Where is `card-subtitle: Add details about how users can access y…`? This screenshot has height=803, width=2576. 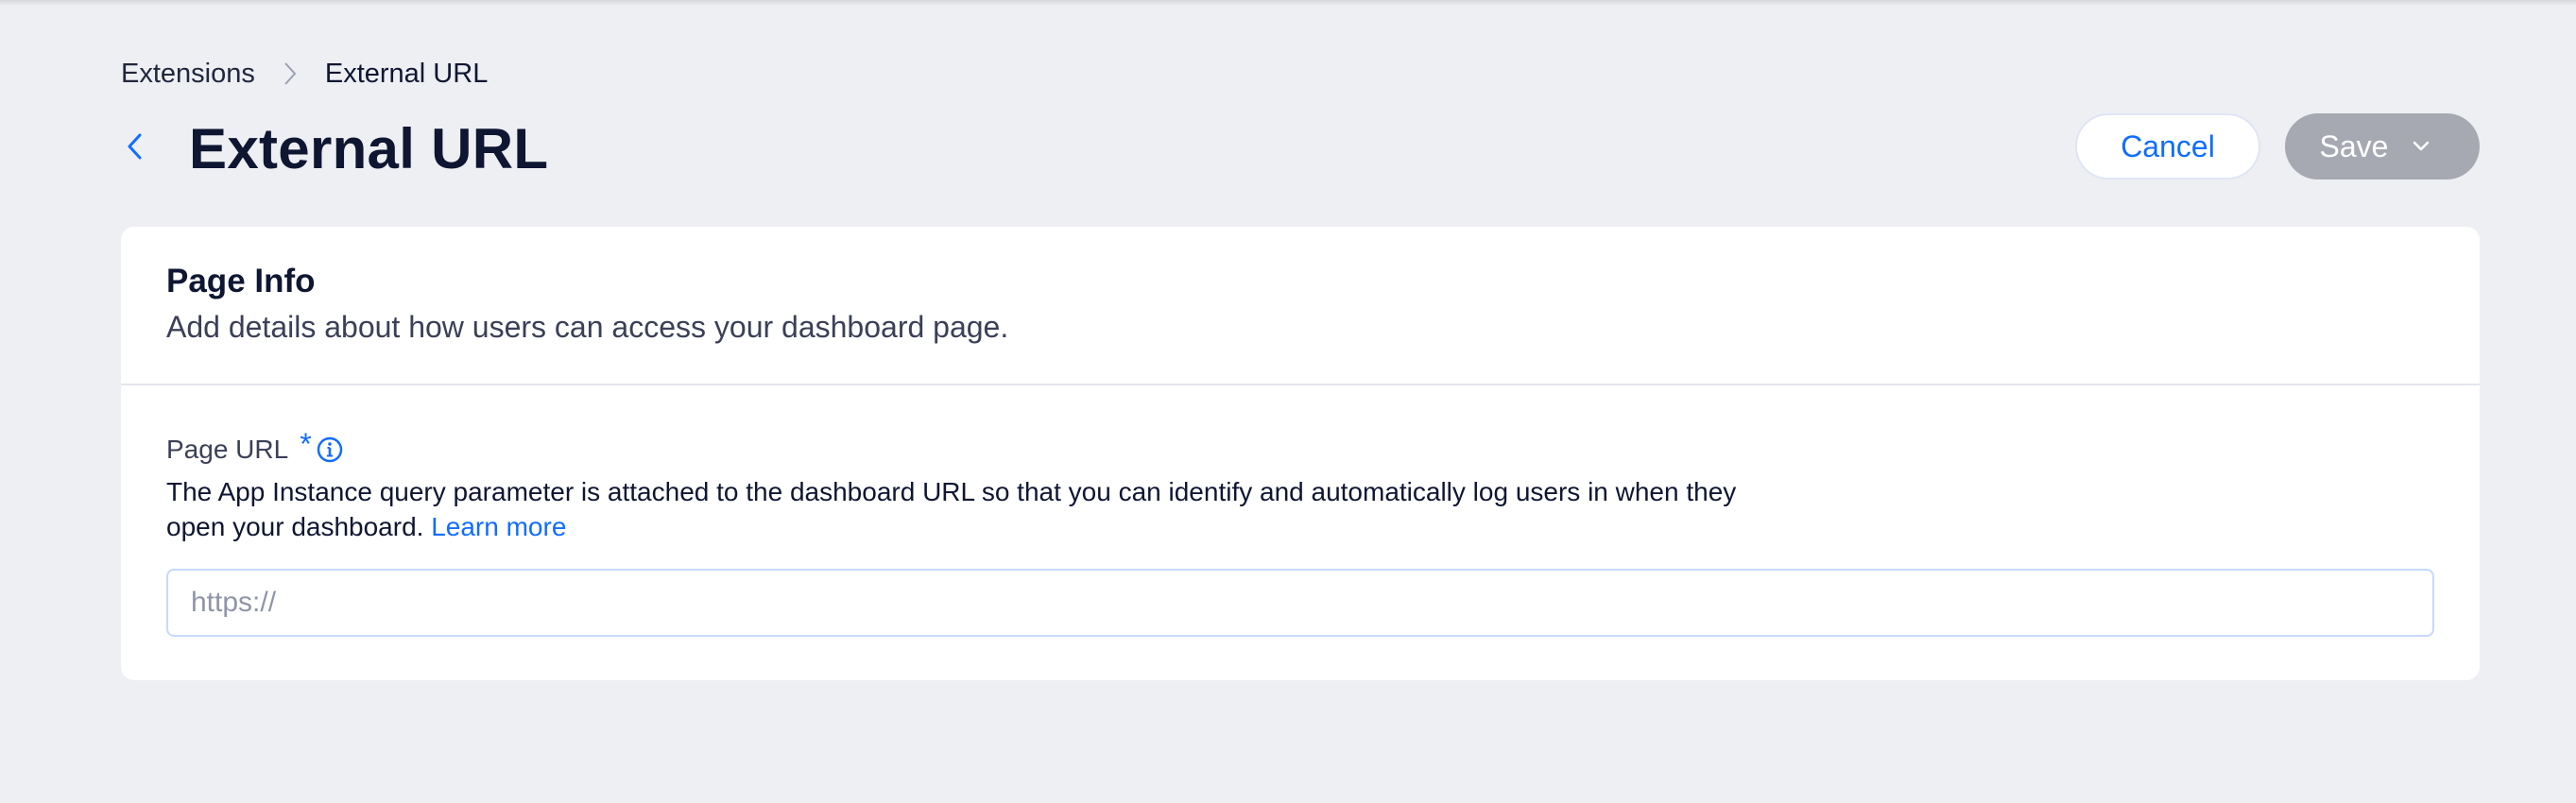
card-subtitle: Add details about how users can access y… is located at coordinates (587, 327).